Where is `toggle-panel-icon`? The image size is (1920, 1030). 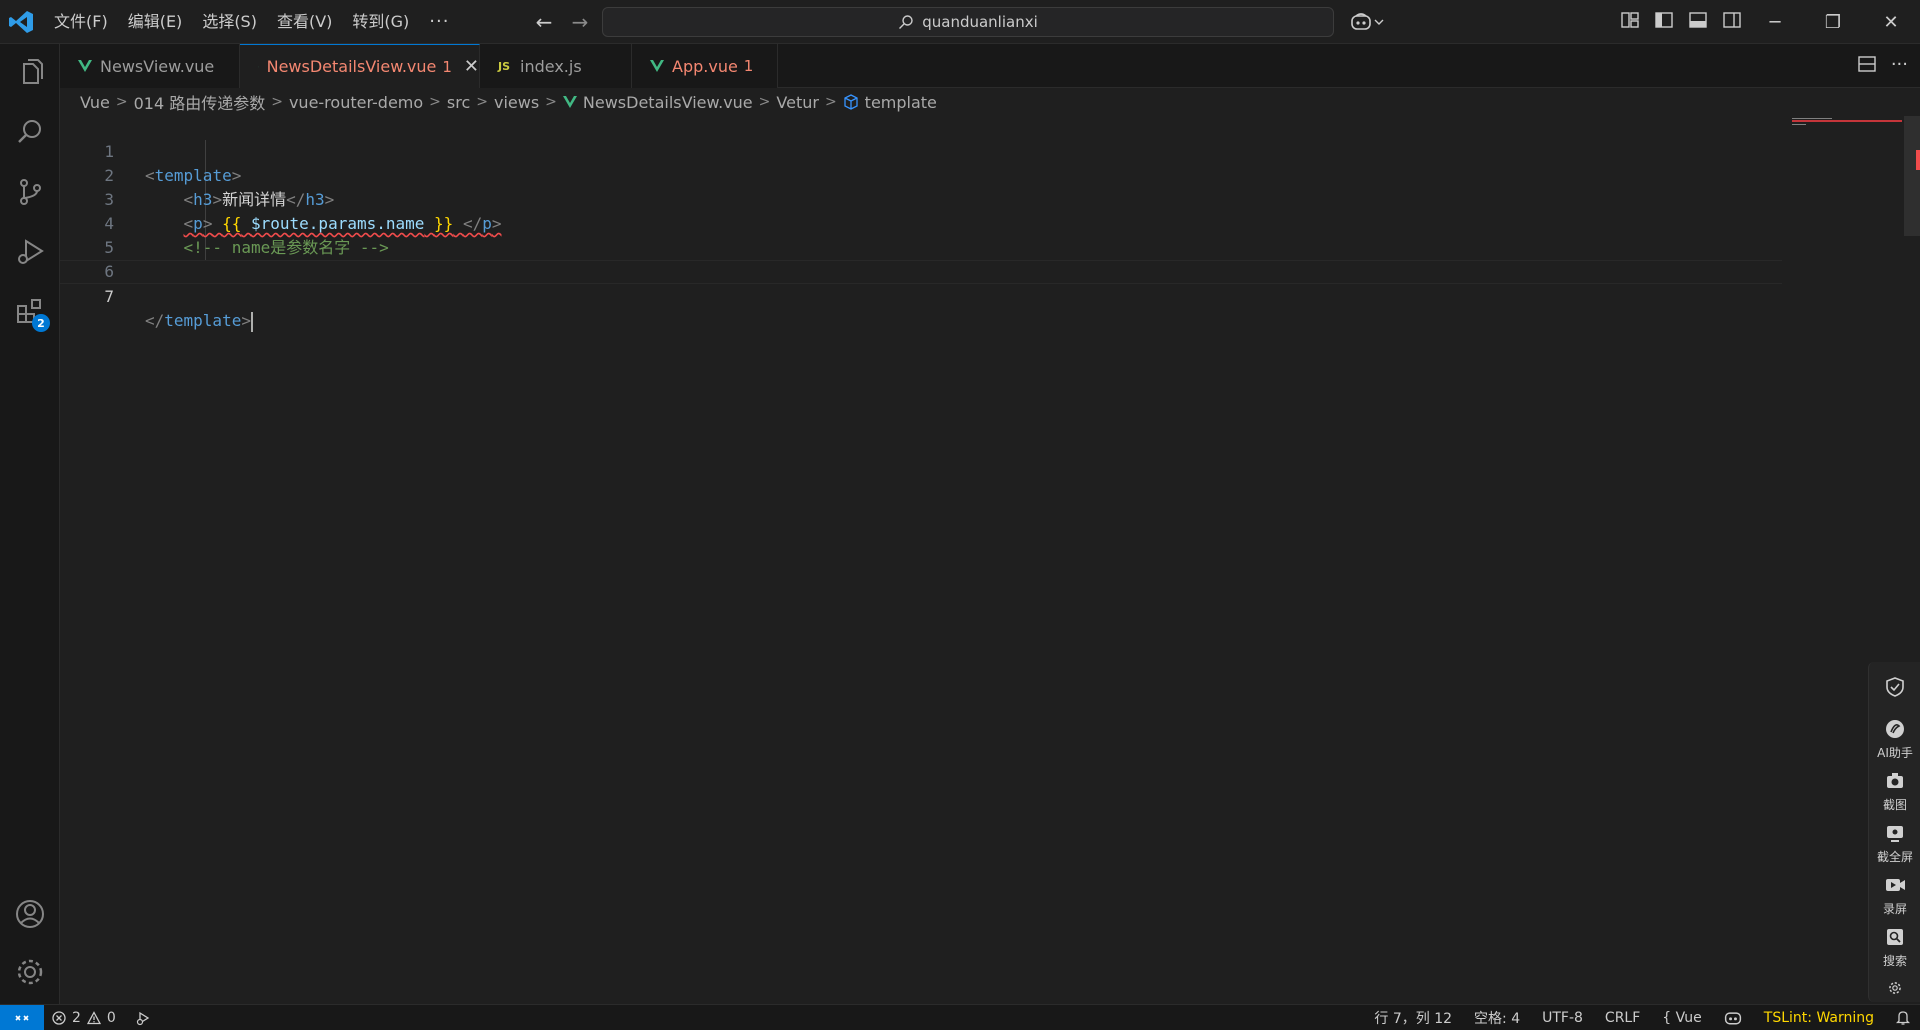
toggle-panel-icon is located at coordinates (1698, 20).